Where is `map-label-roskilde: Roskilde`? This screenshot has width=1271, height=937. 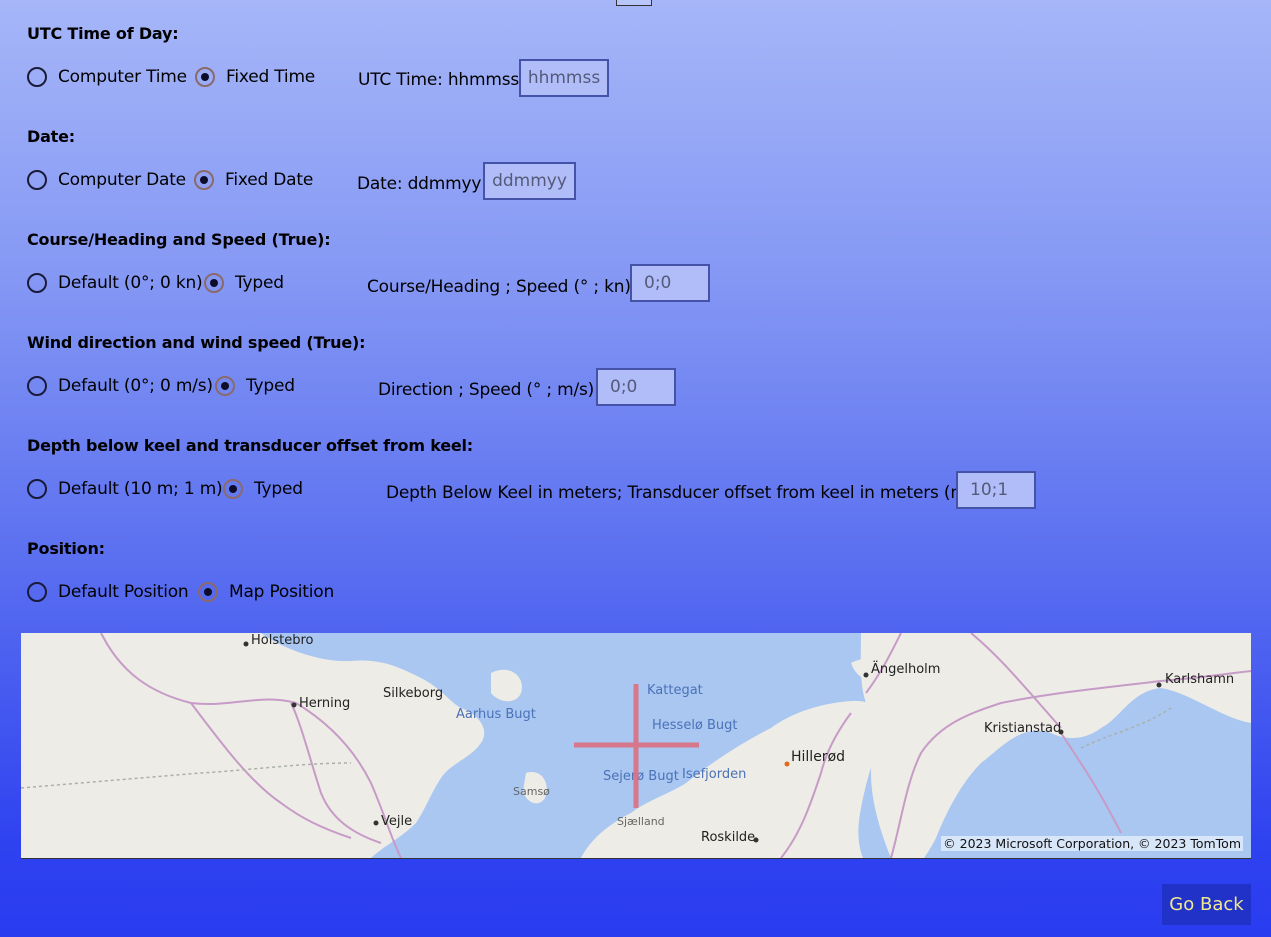 map-label-roskilde: Roskilde is located at coordinates (728, 837).